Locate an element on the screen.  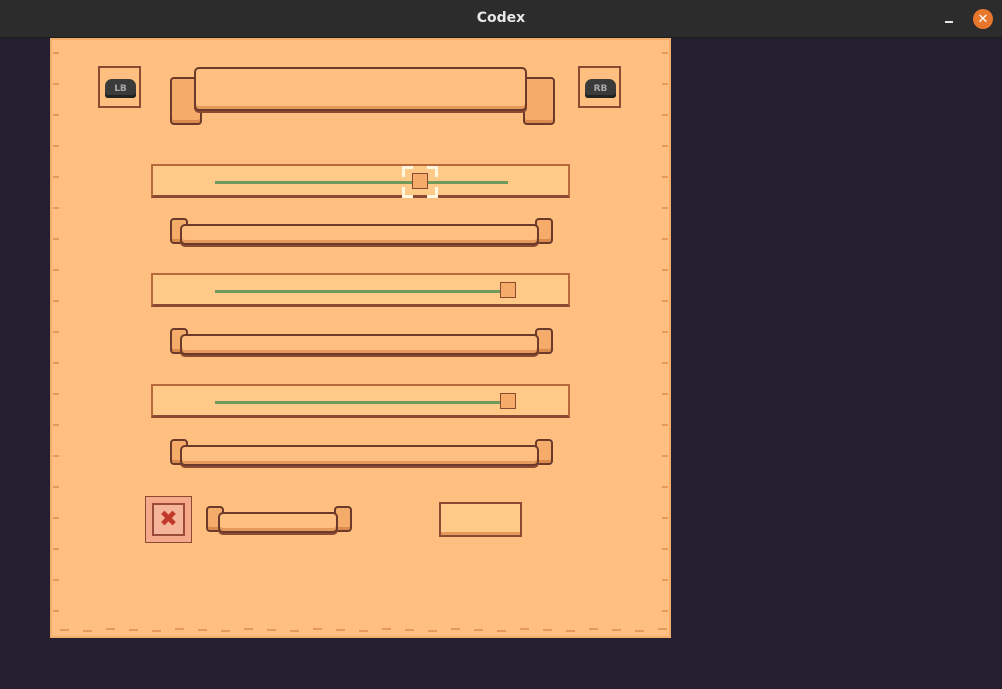
slider-1-label-banner is located at coordinates (360, 231).